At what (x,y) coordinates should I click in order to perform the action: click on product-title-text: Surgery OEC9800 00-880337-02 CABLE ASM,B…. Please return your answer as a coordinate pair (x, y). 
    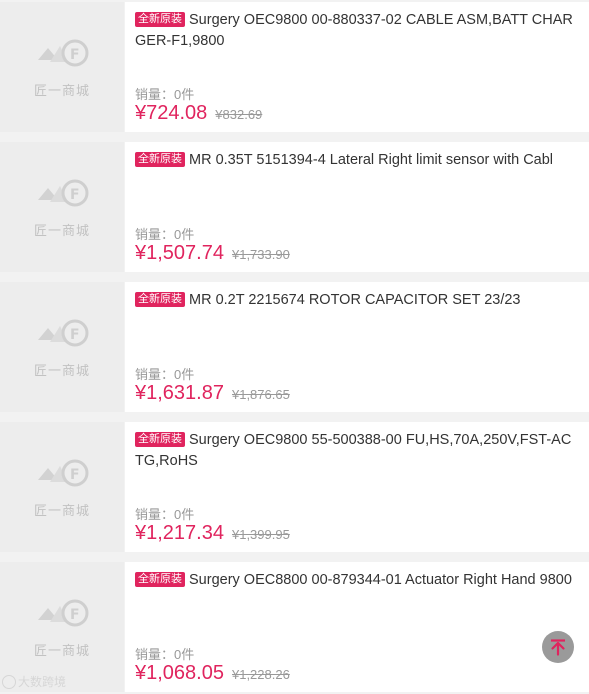
    Looking at the image, I should click on (354, 30).